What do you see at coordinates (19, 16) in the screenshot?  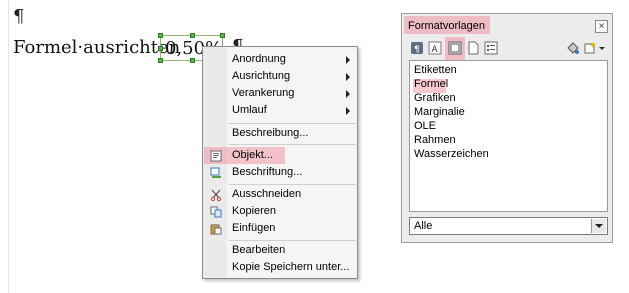 I see `paragraph-mark: ¶` at bounding box center [19, 16].